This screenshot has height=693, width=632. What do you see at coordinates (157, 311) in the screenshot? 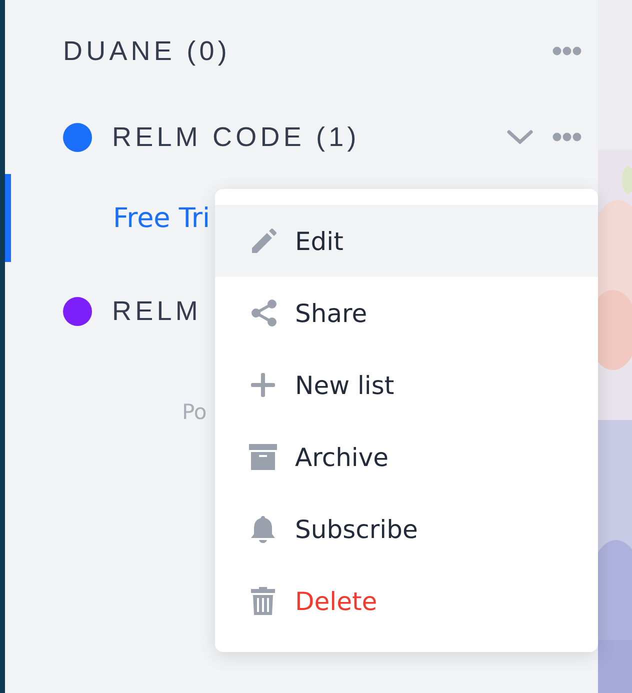
I see `workspace-name: RELM` at bounding box center [157, 311].